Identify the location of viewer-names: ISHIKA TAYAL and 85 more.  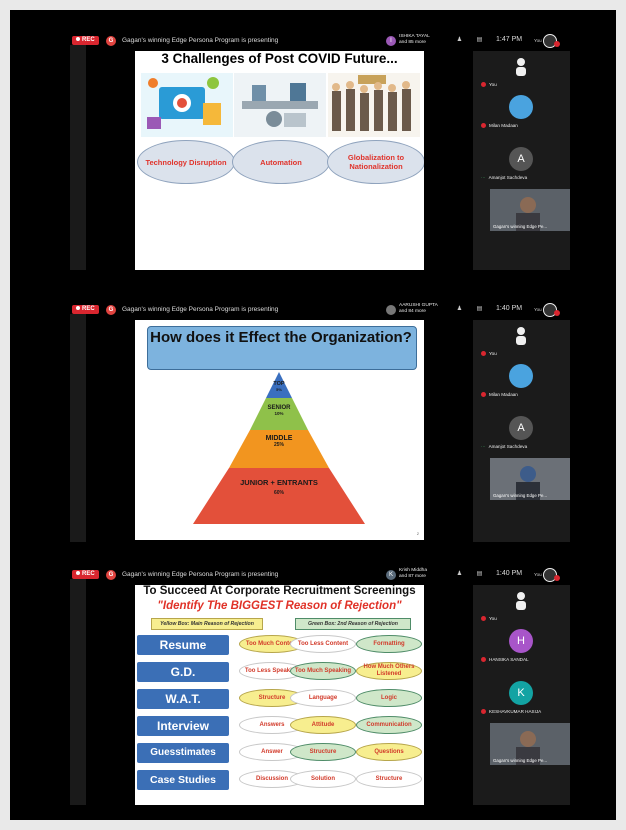
(414, 39).